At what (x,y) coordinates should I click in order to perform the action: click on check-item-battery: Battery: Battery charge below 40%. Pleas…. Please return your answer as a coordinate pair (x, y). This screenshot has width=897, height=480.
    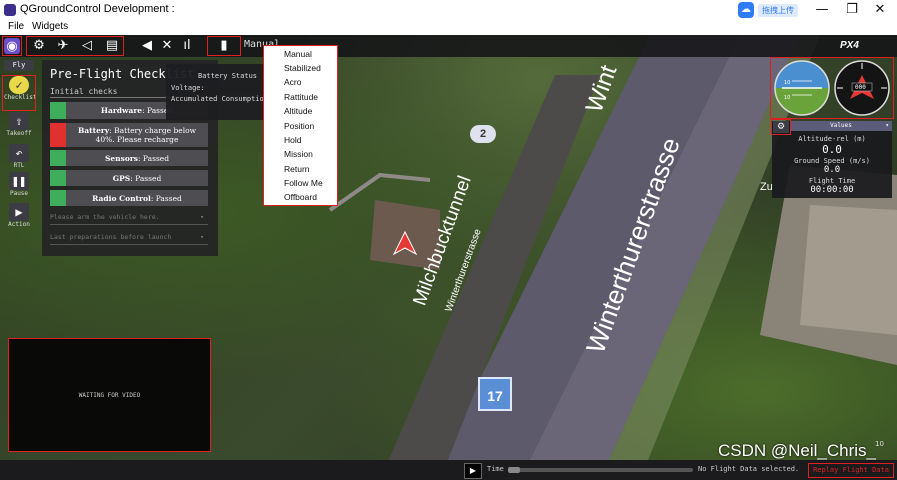
    Looking at the image, I should click on (129, 135).